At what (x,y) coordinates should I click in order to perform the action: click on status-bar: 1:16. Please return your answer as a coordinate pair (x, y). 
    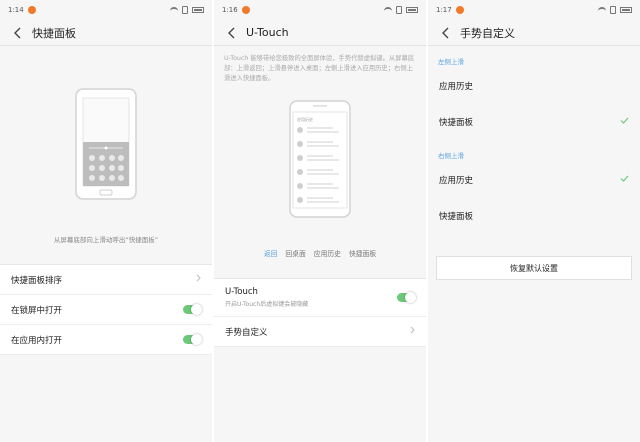
    Looking at the image, I should click on (320, 10).